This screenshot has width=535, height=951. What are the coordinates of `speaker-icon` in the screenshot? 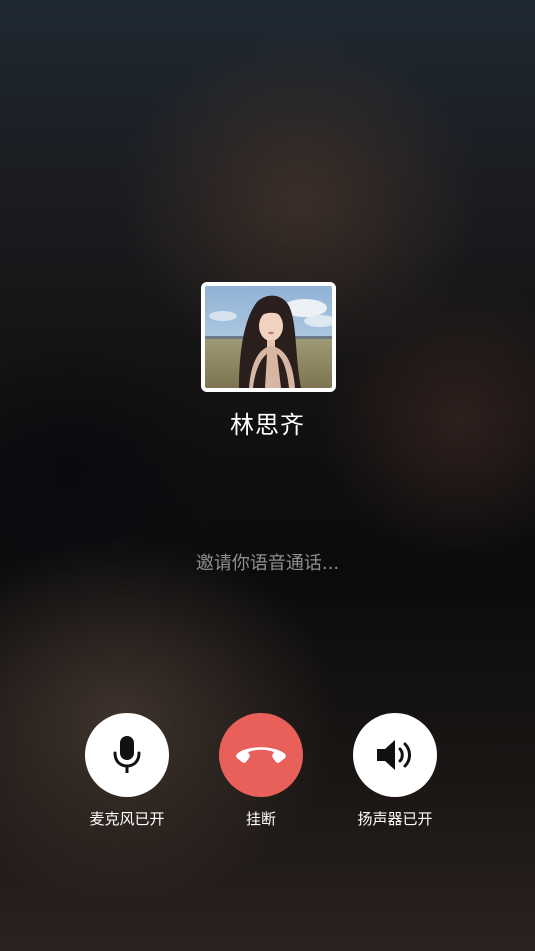 It's located at (394, 755).